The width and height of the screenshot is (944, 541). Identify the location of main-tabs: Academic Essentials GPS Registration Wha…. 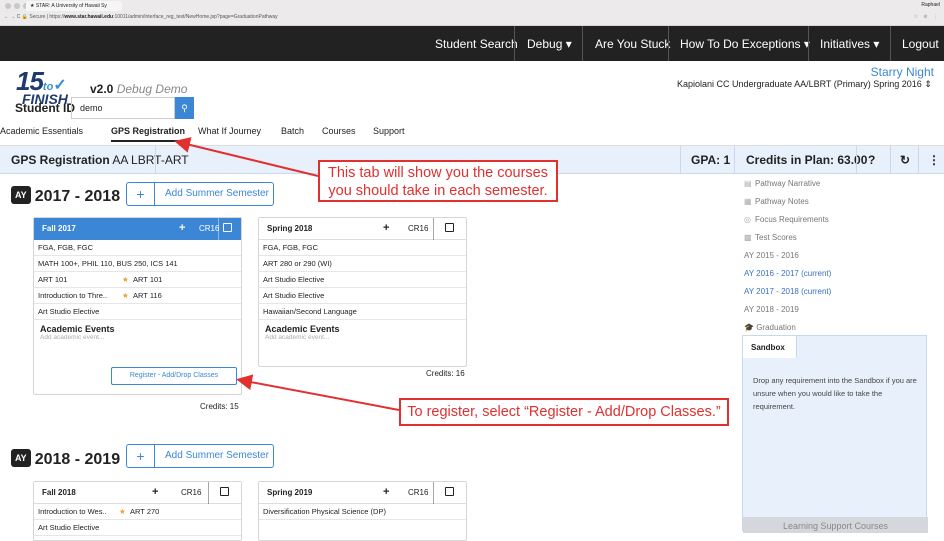
(472, 135).